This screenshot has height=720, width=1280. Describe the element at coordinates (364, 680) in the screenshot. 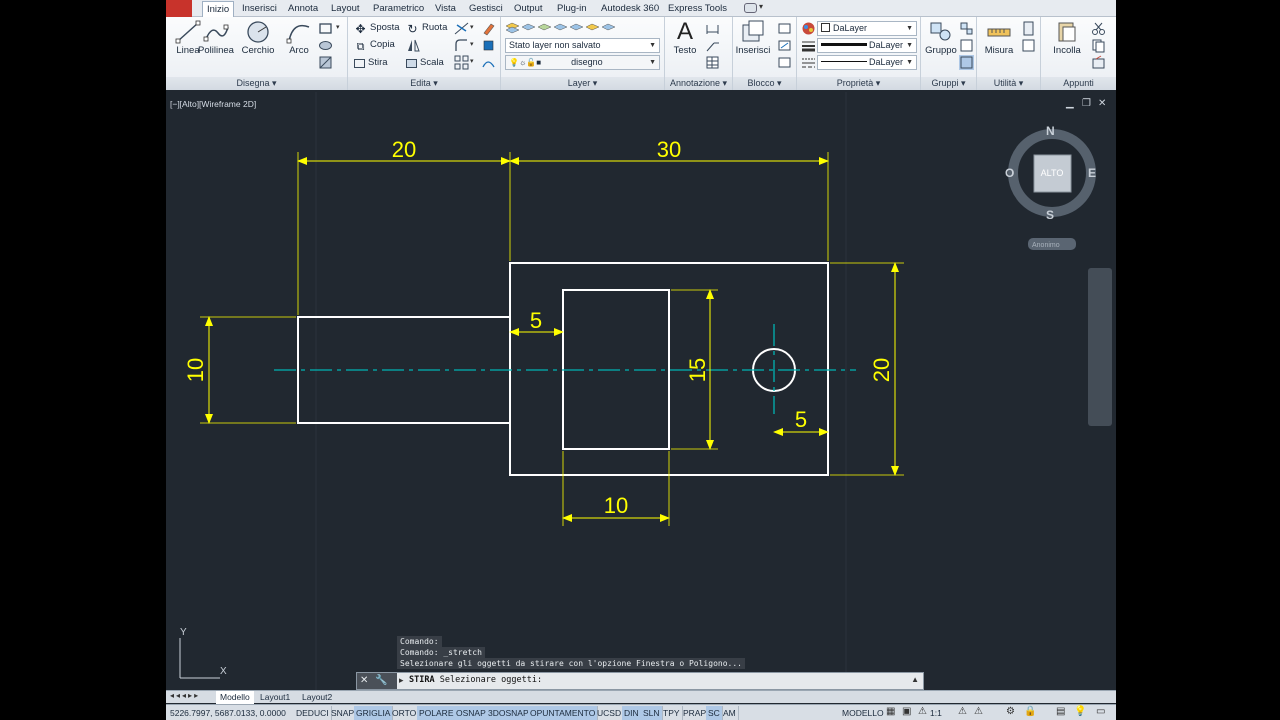

I see `close-icon: ✕` at that location.